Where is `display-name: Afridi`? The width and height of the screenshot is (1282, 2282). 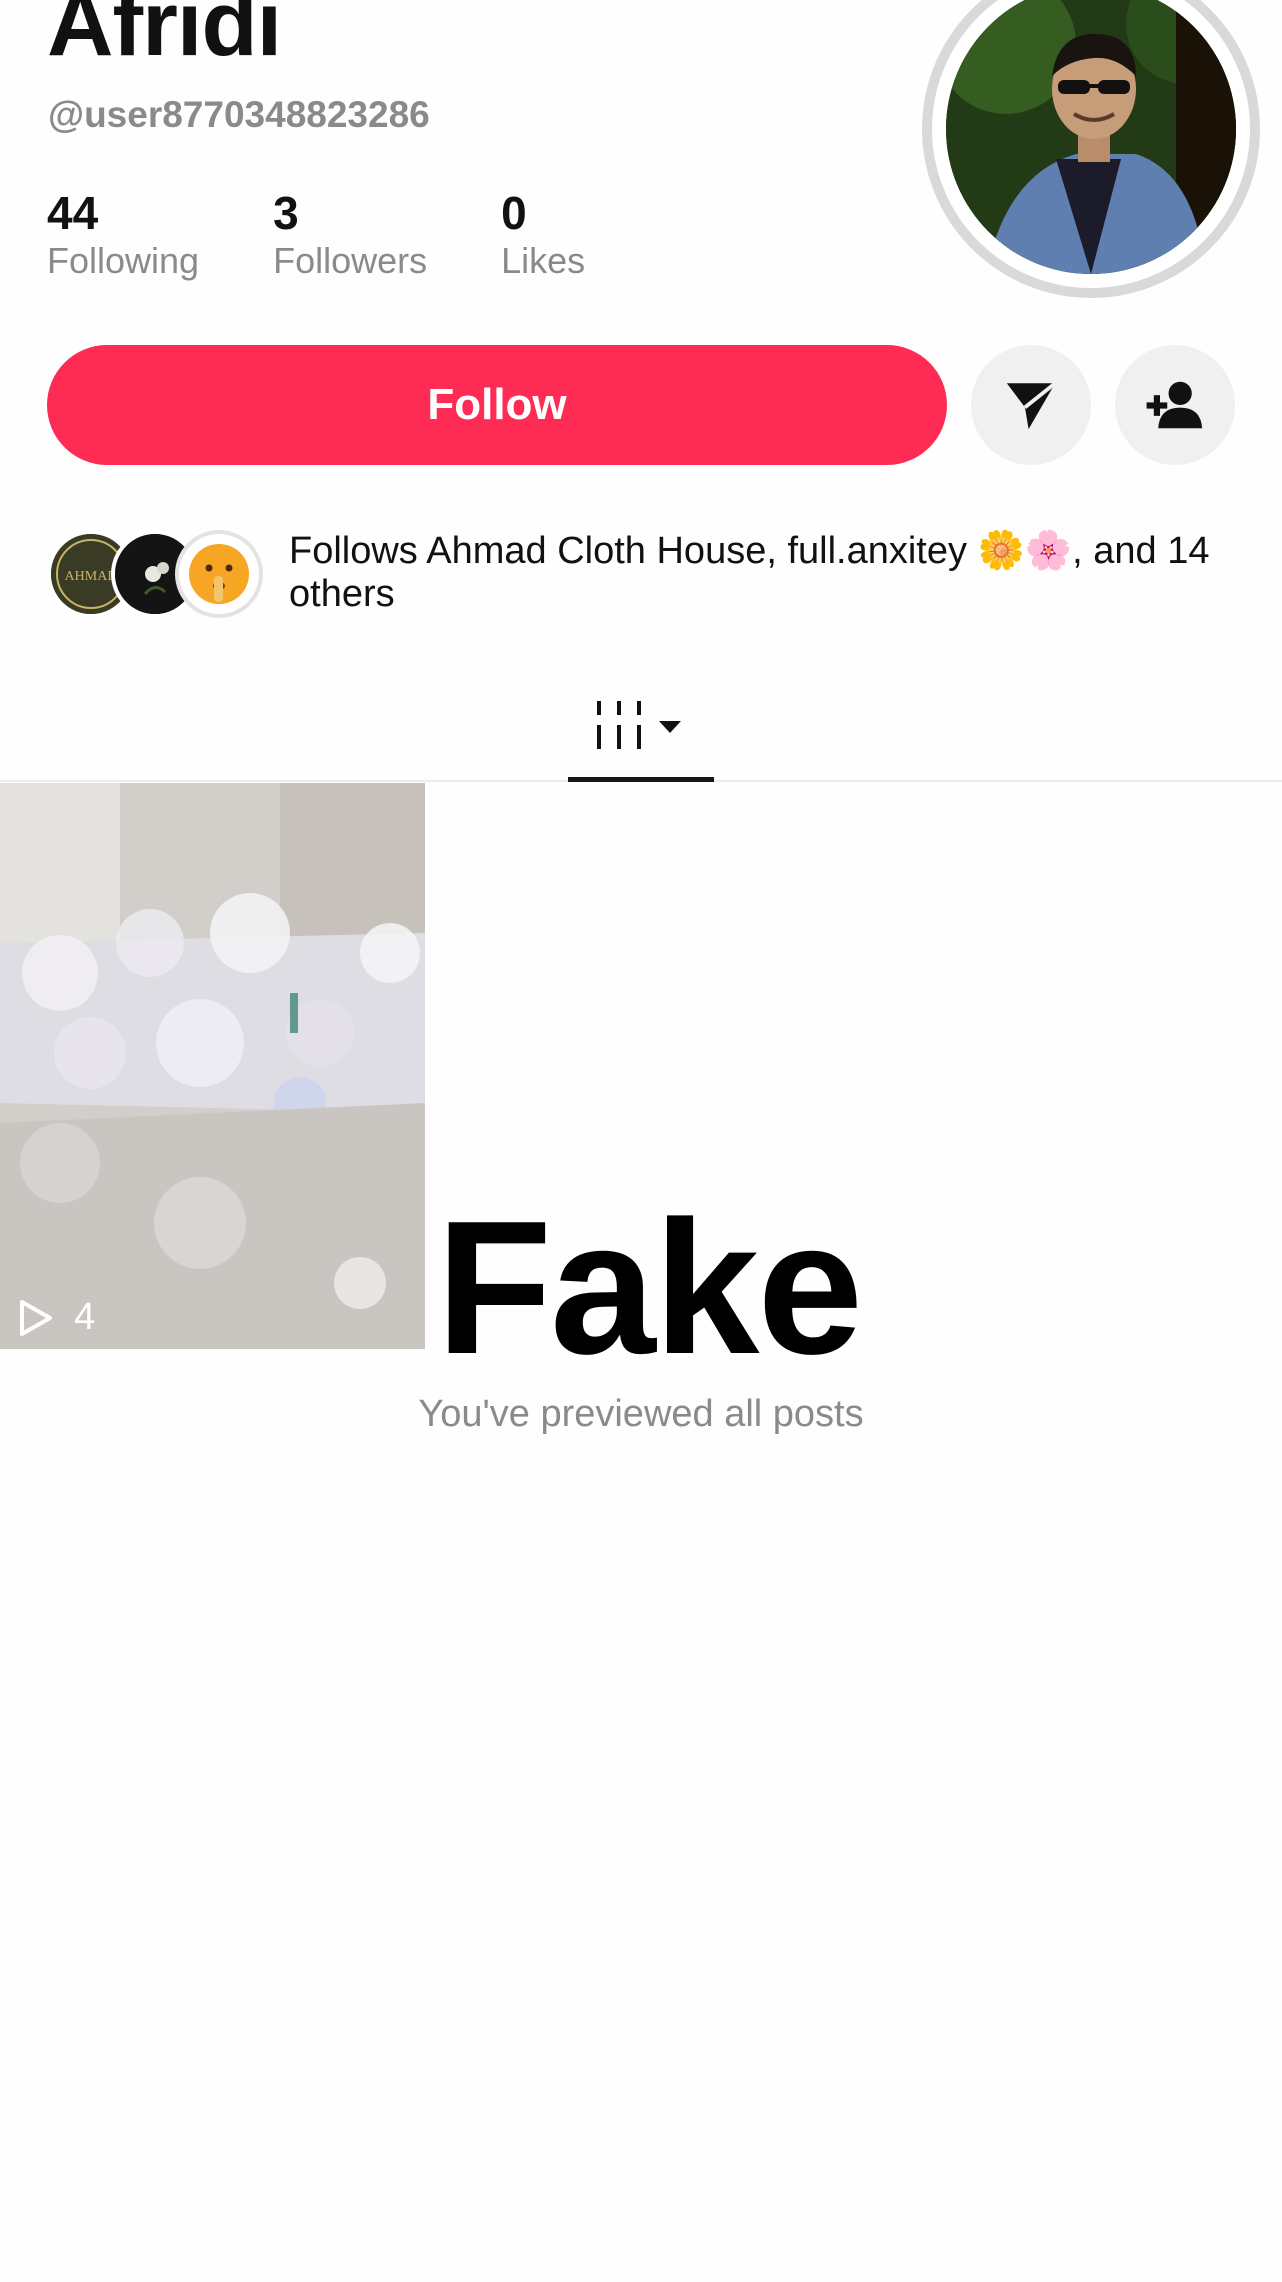 display-name: Afridi is located at coordinates (164, 37).